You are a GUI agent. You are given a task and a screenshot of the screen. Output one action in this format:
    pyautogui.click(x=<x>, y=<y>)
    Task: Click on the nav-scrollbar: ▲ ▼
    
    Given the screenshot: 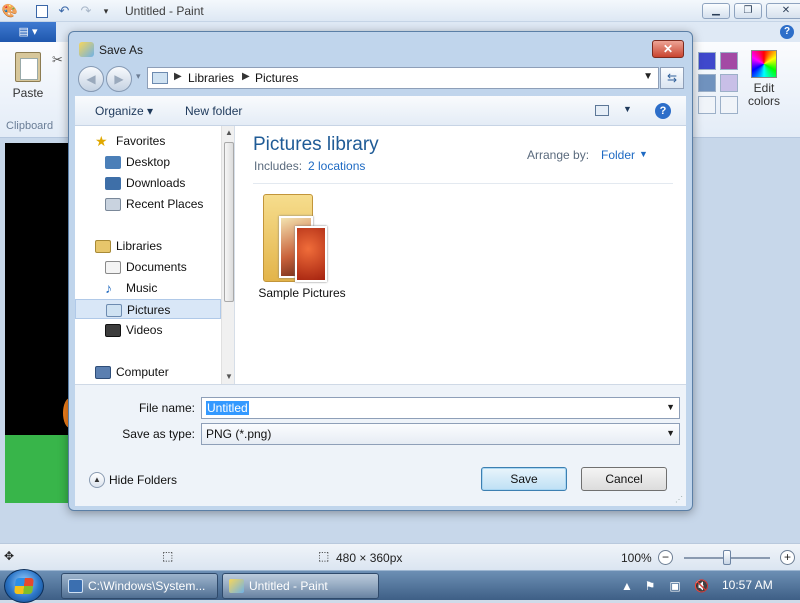 What is the action you would take?
    pyautogui.click(x=227, y=255)
    